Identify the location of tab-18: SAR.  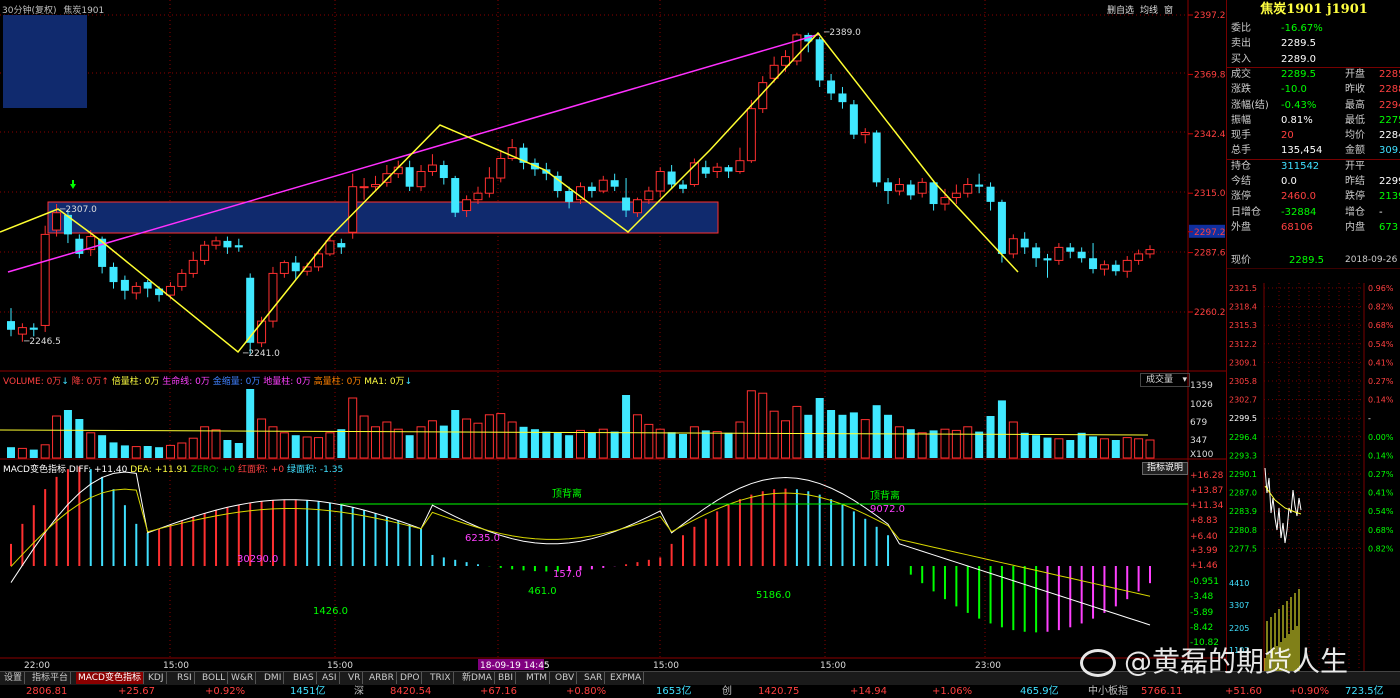
(594, 678).